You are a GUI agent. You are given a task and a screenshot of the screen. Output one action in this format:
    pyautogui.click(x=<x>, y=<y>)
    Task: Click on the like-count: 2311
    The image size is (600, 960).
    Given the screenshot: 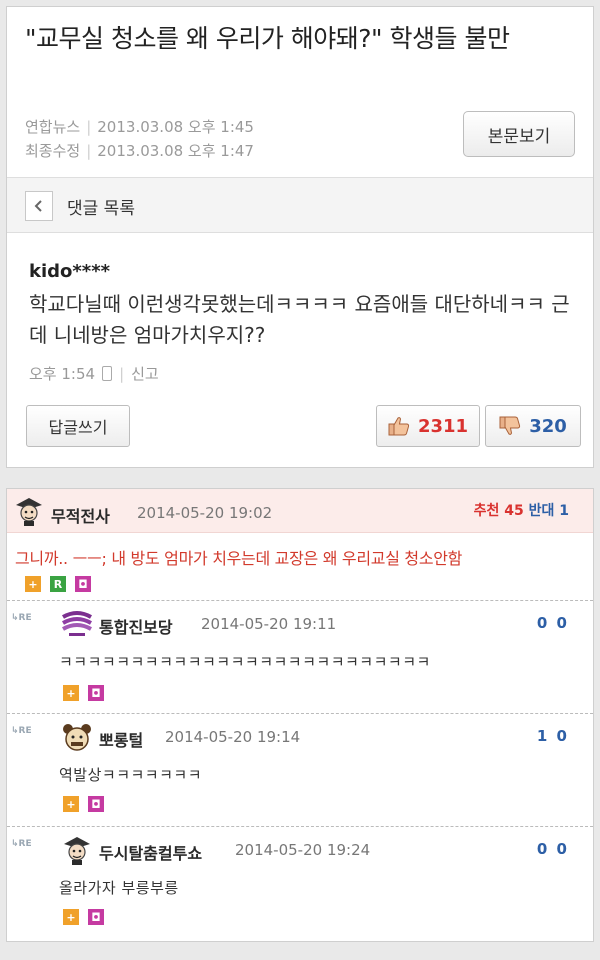 What is the action you would take?
    pyautogui.click(x=443, y=426)
    